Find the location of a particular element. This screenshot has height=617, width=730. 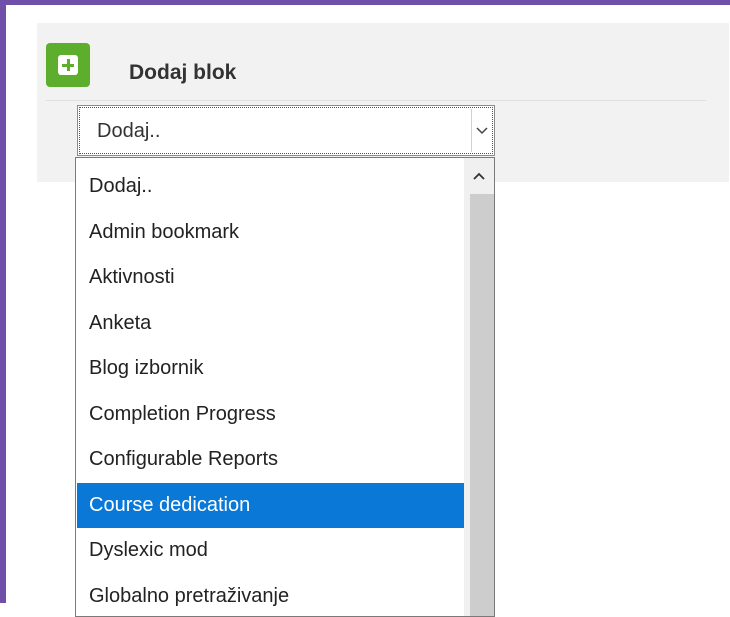

select-current-value: Dodaj.. is located at coordinates (128, 131).